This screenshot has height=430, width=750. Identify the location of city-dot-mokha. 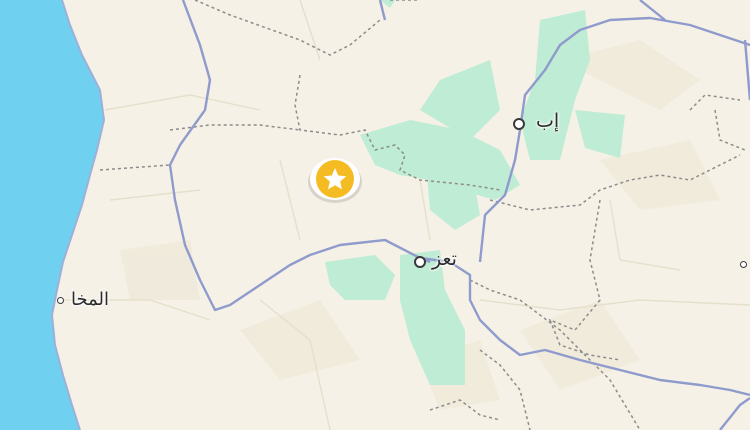
(60, 300).